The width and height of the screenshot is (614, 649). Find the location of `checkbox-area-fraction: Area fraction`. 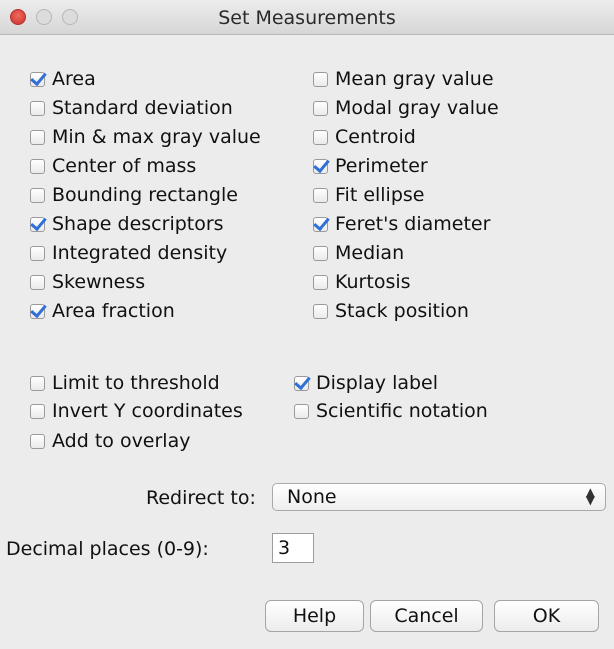

checkbox-area-fraction: Area fraction is located at coordinates (102, 311).